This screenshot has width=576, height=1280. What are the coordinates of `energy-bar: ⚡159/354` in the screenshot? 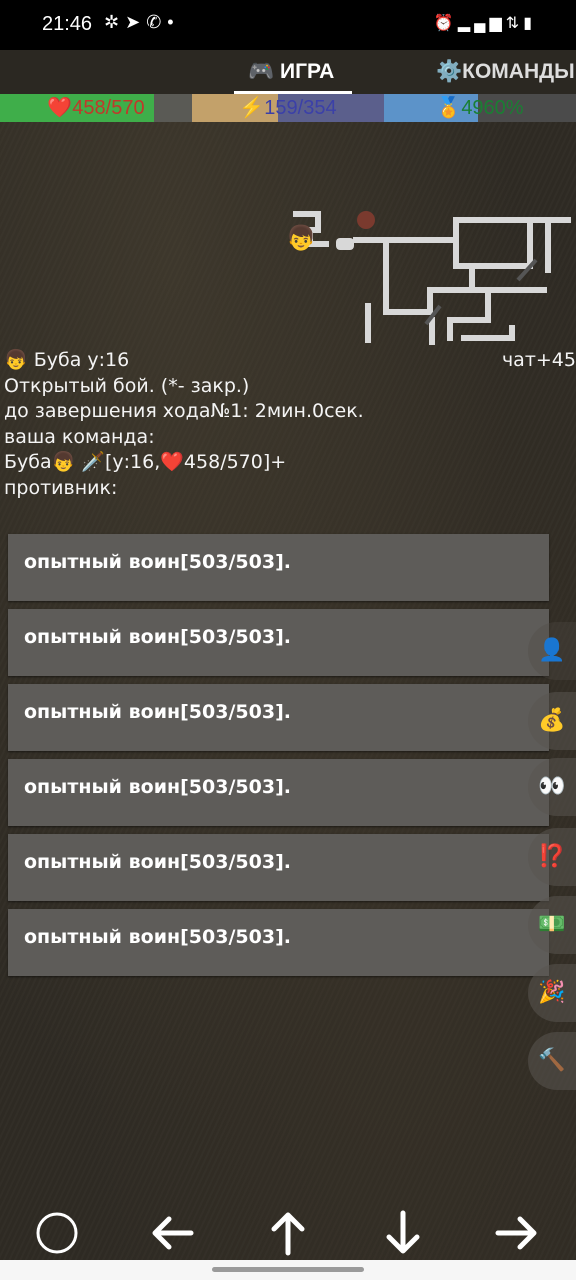 It's located at (288, 108).